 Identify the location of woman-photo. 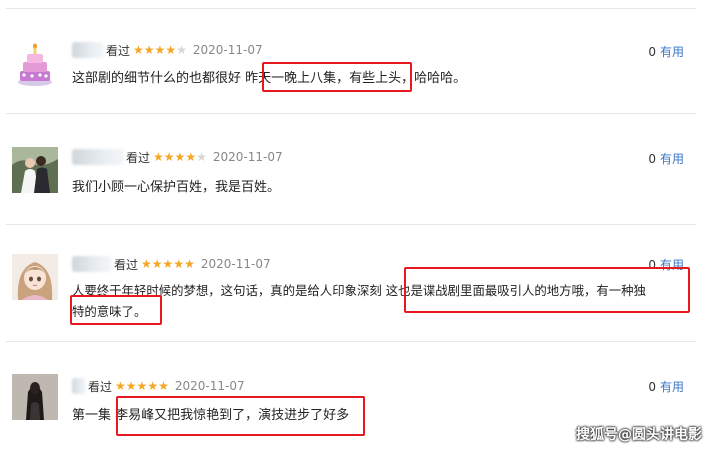
(35, 397).